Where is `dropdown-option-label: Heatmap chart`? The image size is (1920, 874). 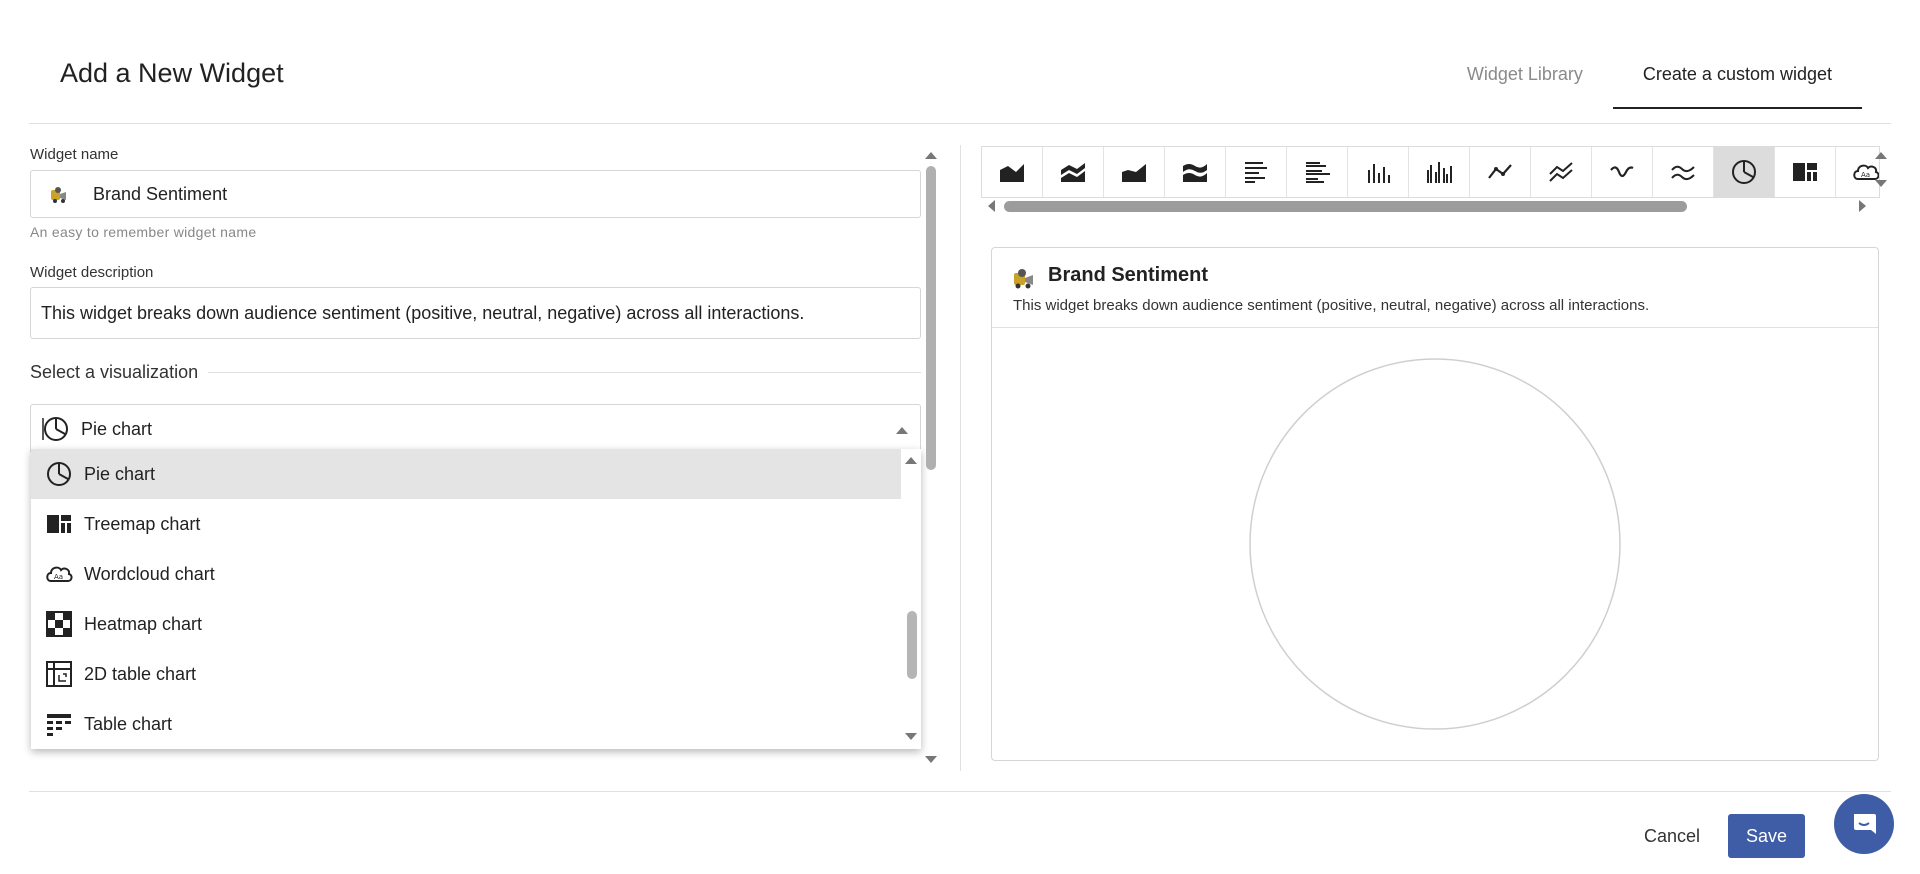
dropdown-option-label: Heatmap chart is located at coordinates (143, 623).